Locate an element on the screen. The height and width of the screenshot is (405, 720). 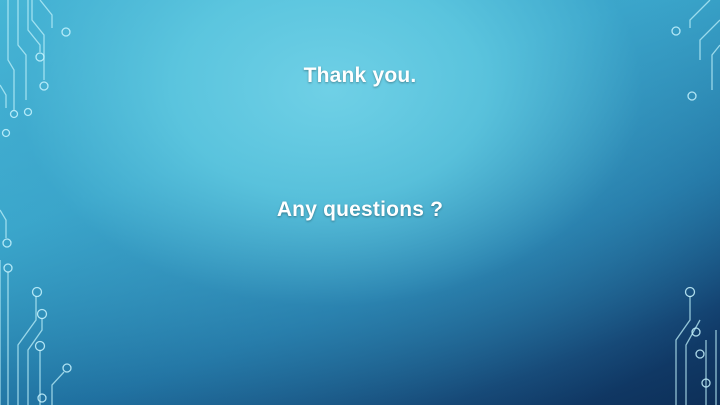
any-questions-text: Any questions ? is located at coordinates (360, 209).